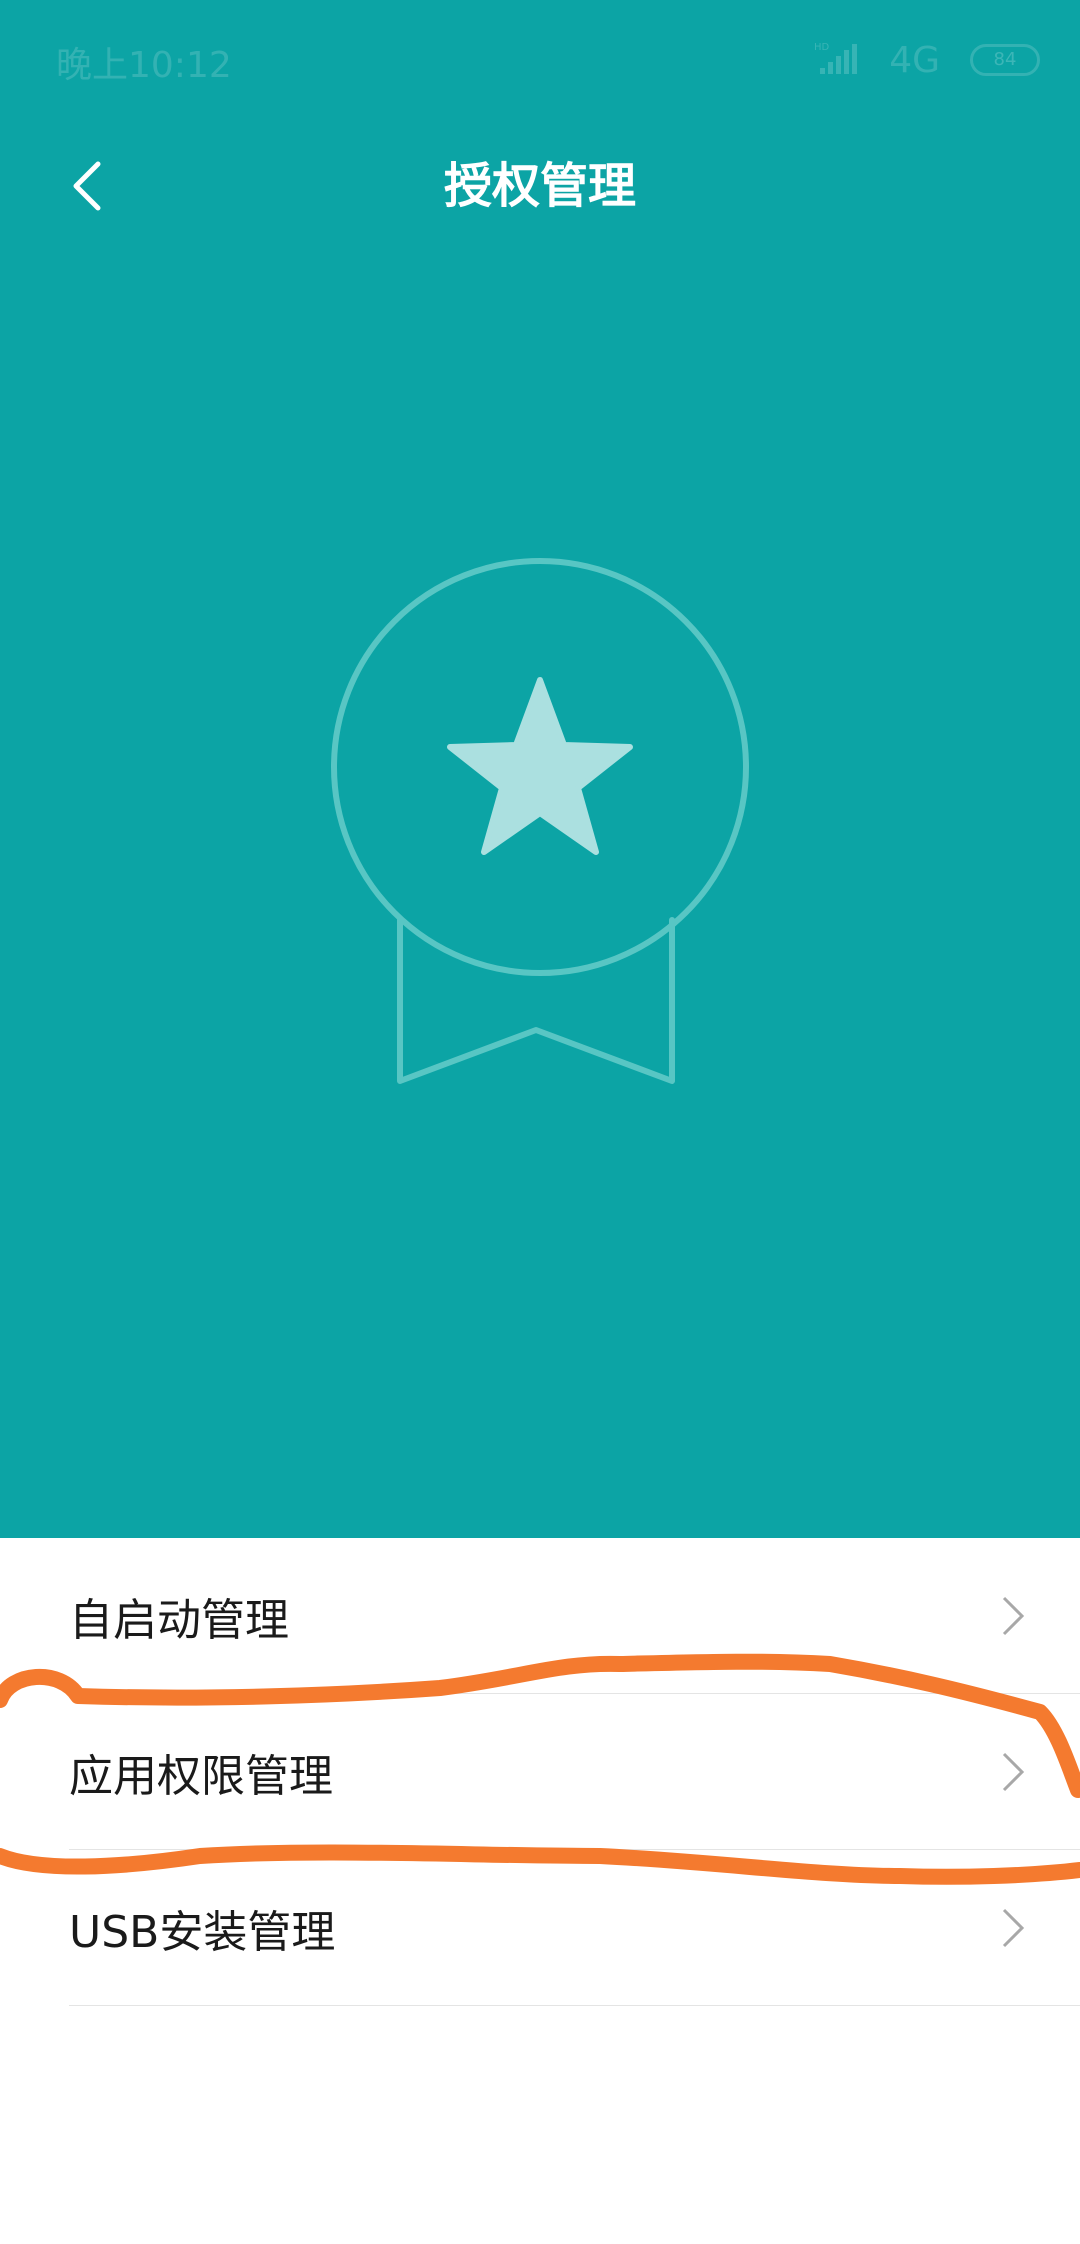 The width and height of the screenshot is (1080, 2244). What do you see at coordinates (144, 65) in the screenshot?
I see `status-time: 晚上10:12` at bounding box center [144, 65].